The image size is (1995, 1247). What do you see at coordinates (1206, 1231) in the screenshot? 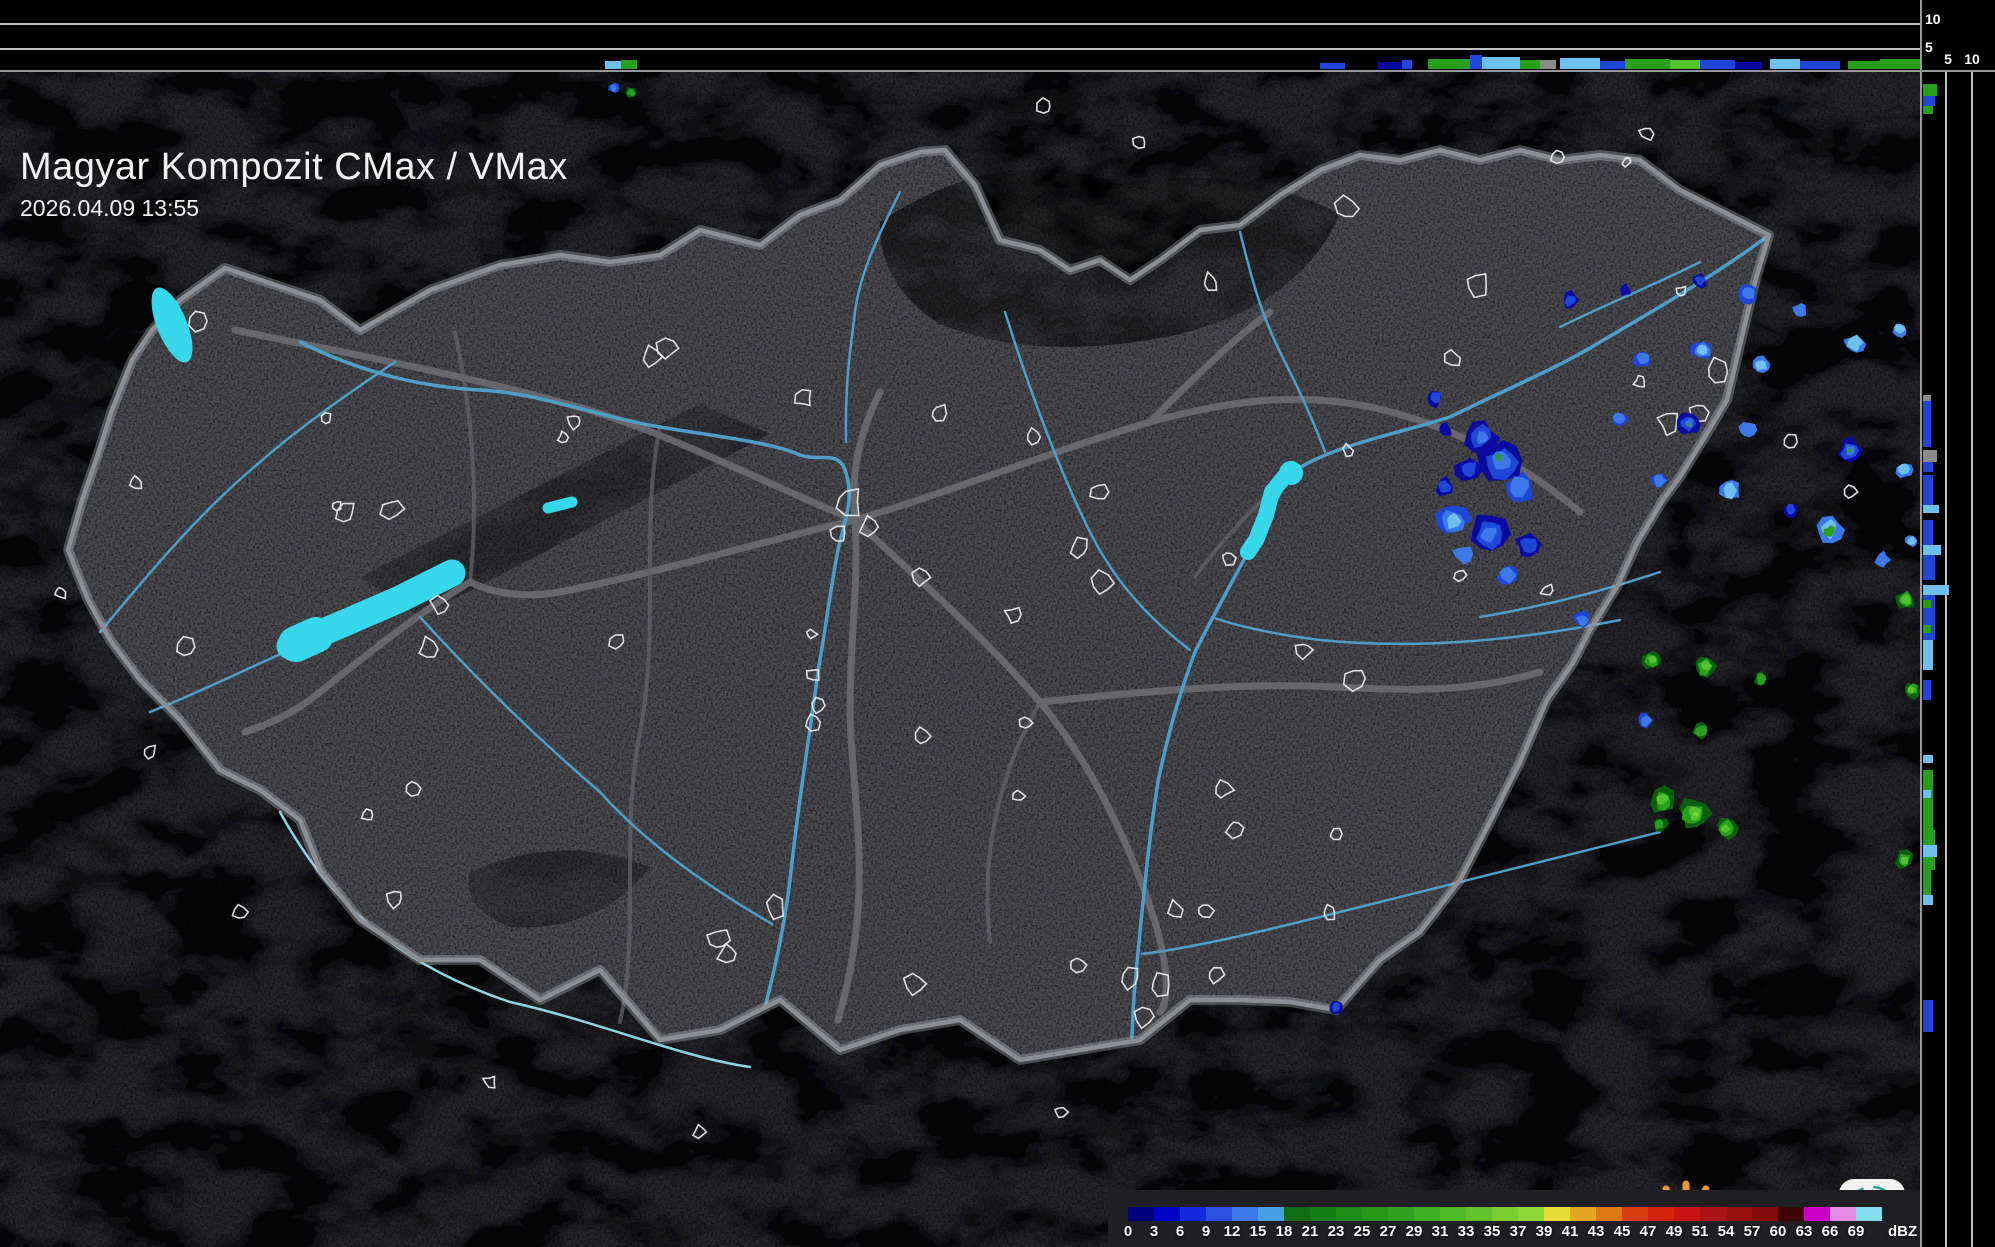
I see `colorbar-tick: 9` at bounding box center [1206, 1231].